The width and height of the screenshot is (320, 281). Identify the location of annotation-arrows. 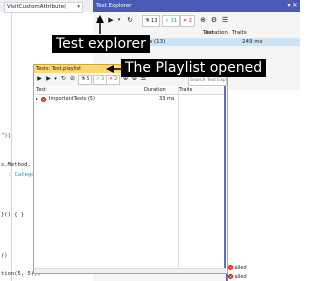
(109, 44).